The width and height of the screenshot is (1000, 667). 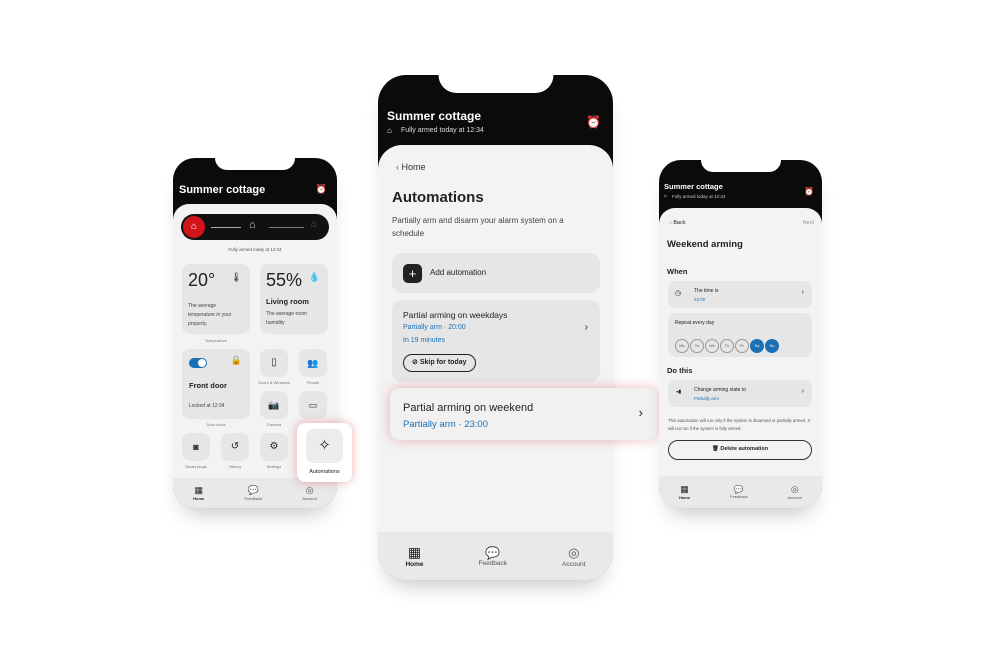 What do you see at coordinates (324, 446) in the screenshot?
I see `sparkle-icon: ✧` at bounding box center [324, 446].